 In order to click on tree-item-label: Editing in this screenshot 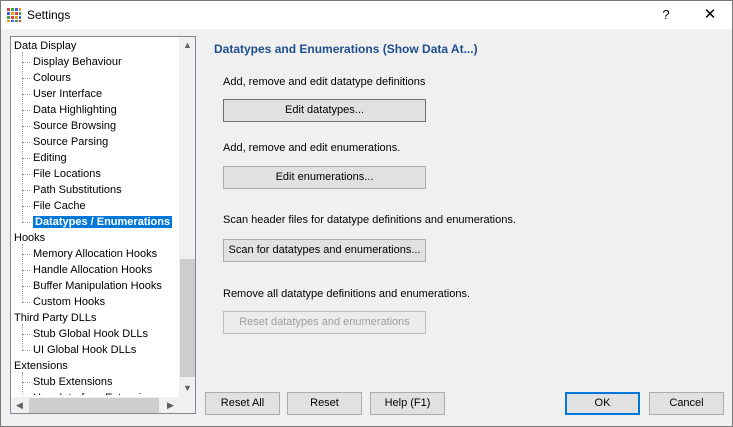, I will do `click(50, 158)`.